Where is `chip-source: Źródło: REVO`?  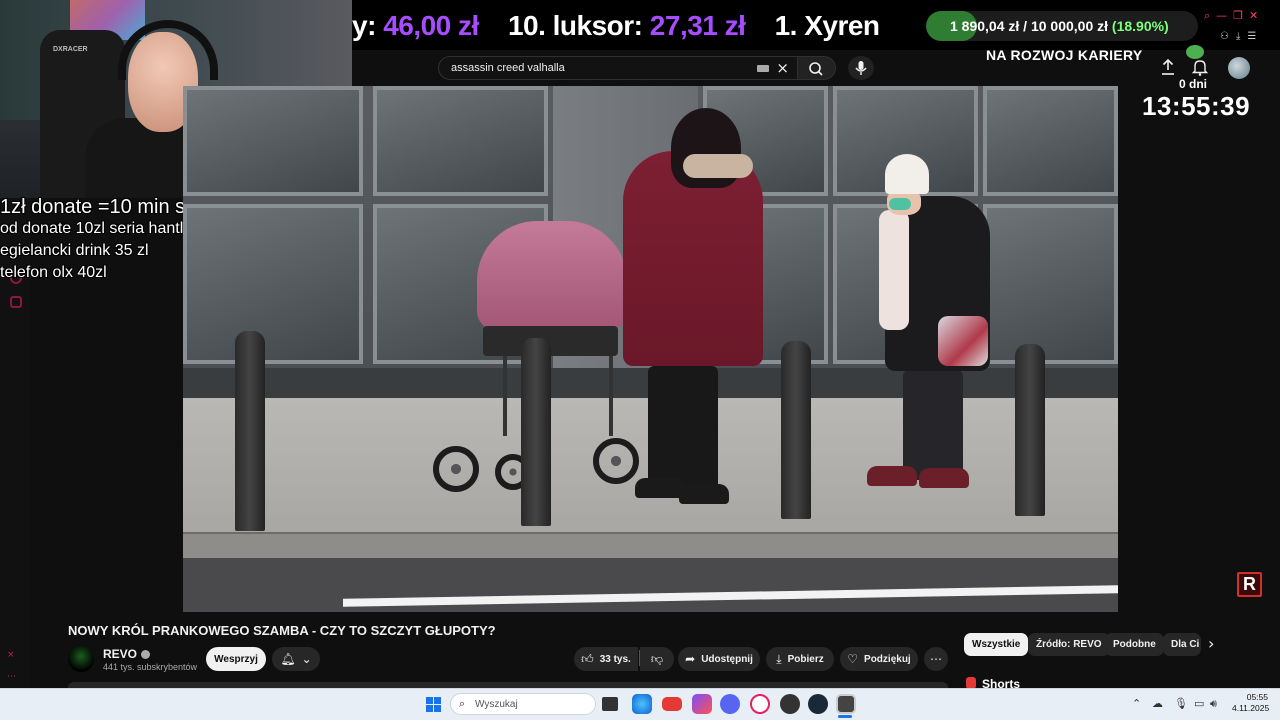
chip-source: Źródło: REVO is located at coordinates (1069, 644).